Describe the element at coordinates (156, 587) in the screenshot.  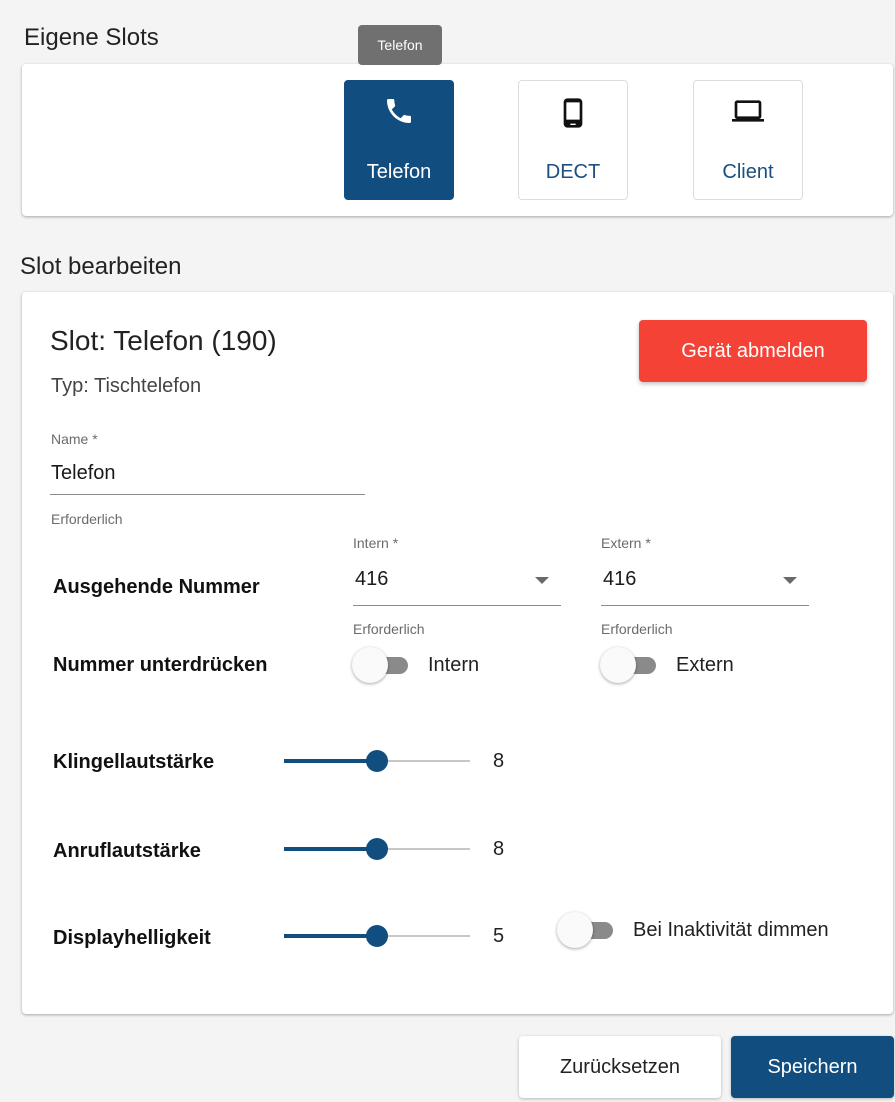
I see `outgoing-number-label: Ausgehende Nummer` at that location.